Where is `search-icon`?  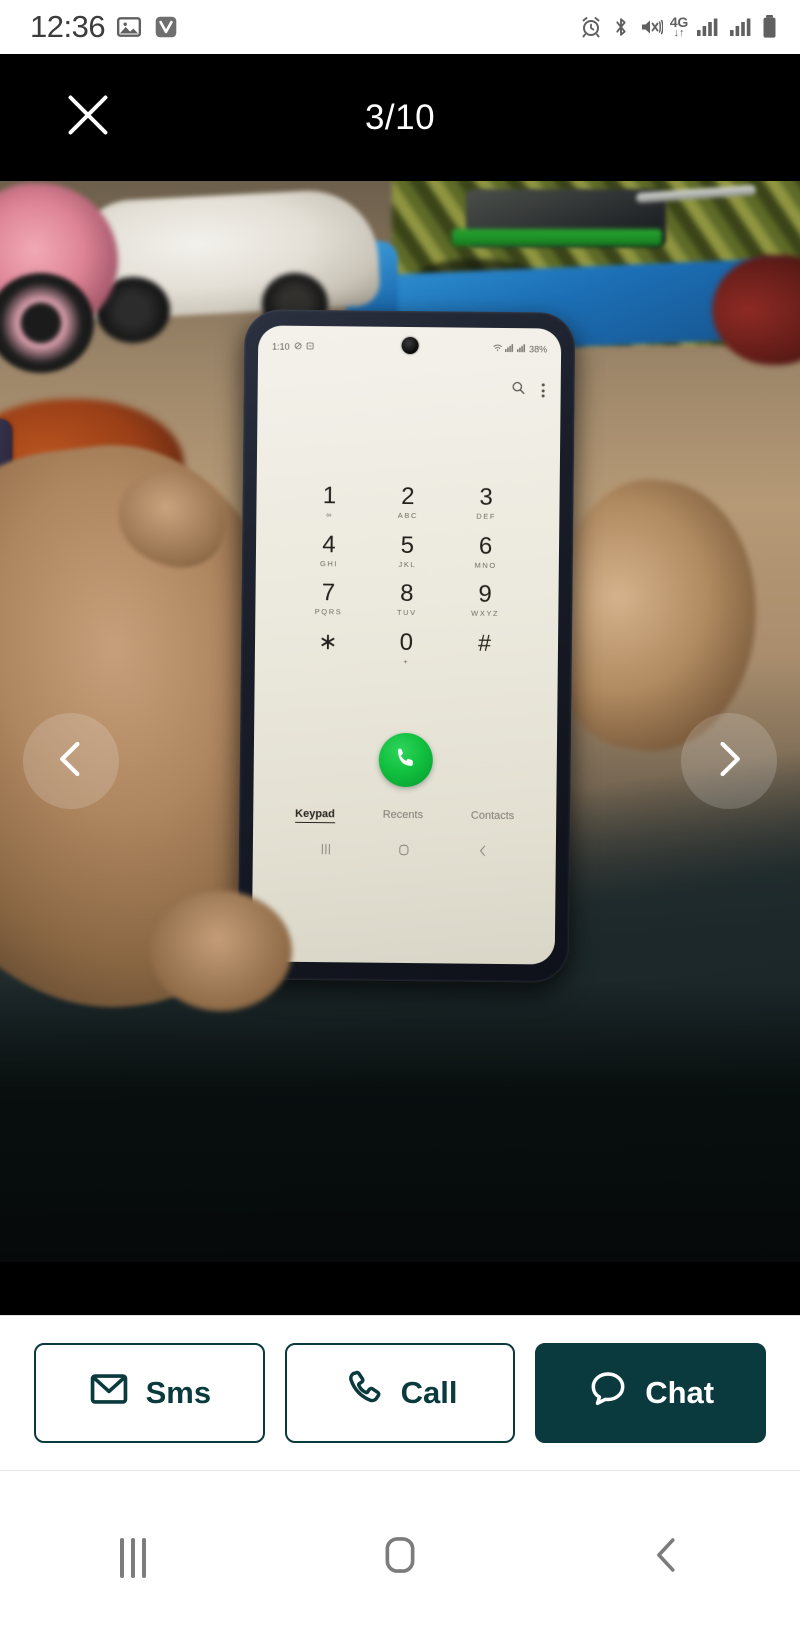 search-icon is located at coordinates (518, 390).